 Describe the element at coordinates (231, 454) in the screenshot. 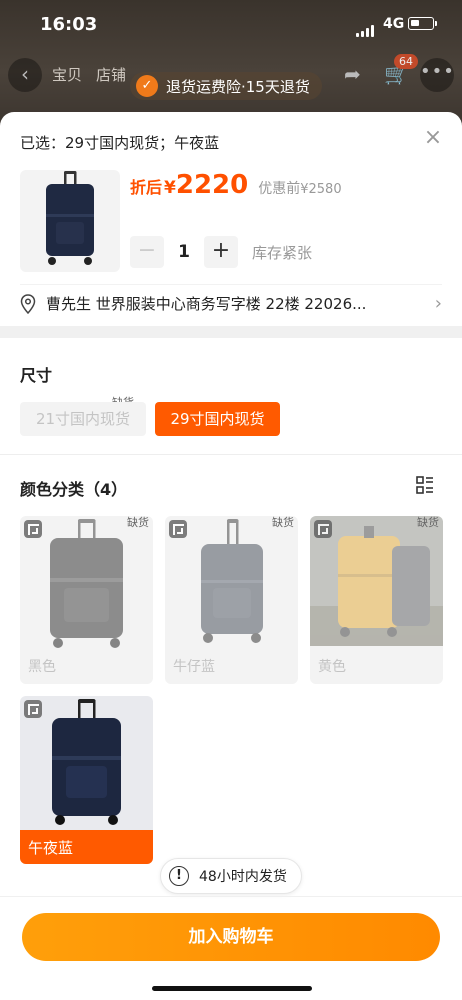

I see `section-divider-line` at that location.